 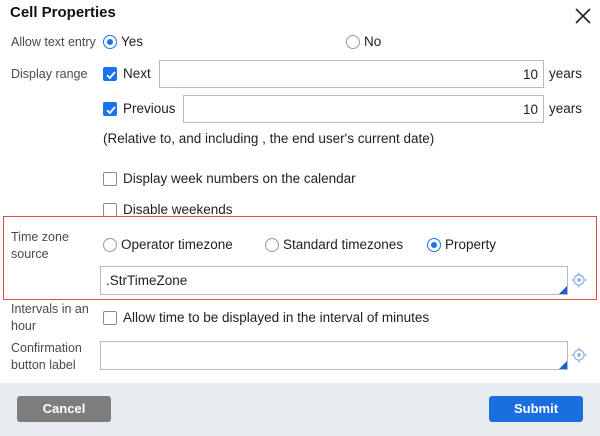 I want to click on disable-weekends-checkbox, so click(x=110, y=210).